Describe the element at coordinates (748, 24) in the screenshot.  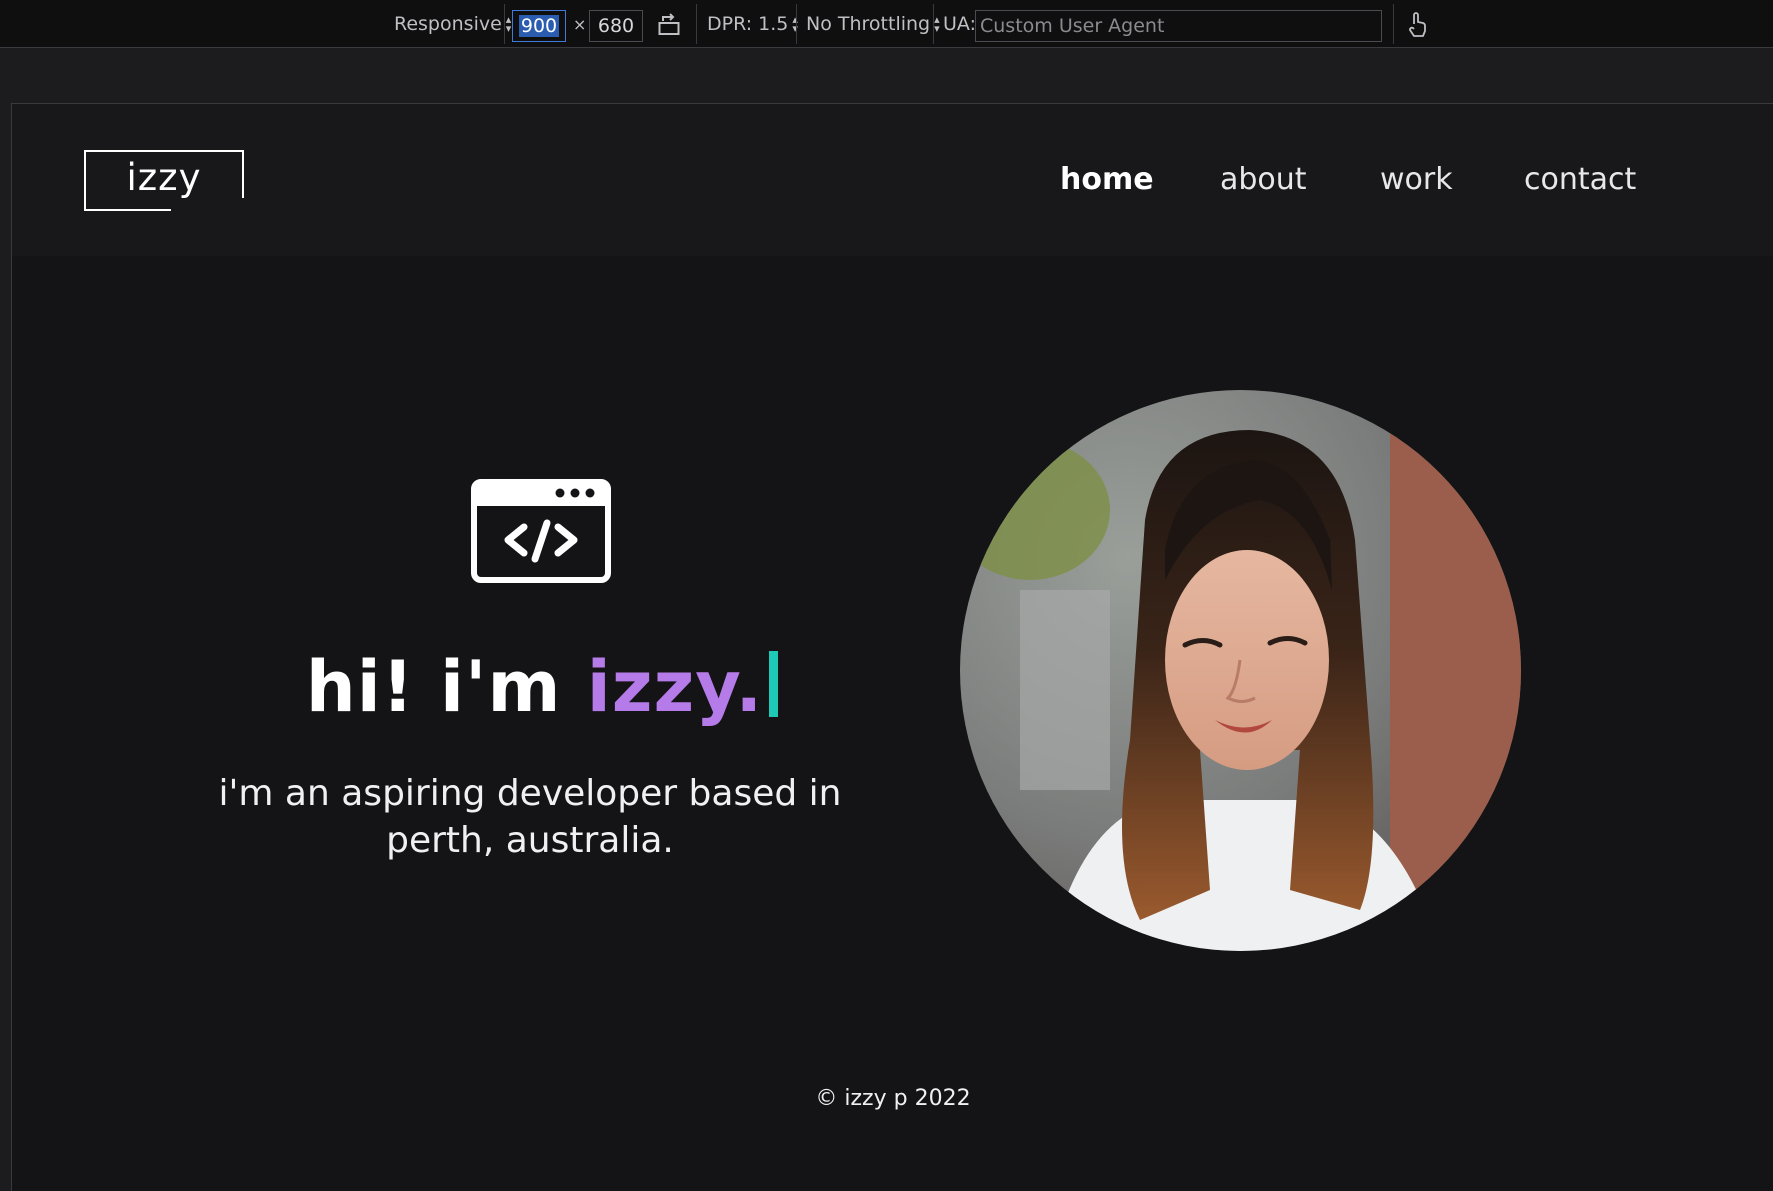
I see `dpr-label: DPR: 1.5` at that location.